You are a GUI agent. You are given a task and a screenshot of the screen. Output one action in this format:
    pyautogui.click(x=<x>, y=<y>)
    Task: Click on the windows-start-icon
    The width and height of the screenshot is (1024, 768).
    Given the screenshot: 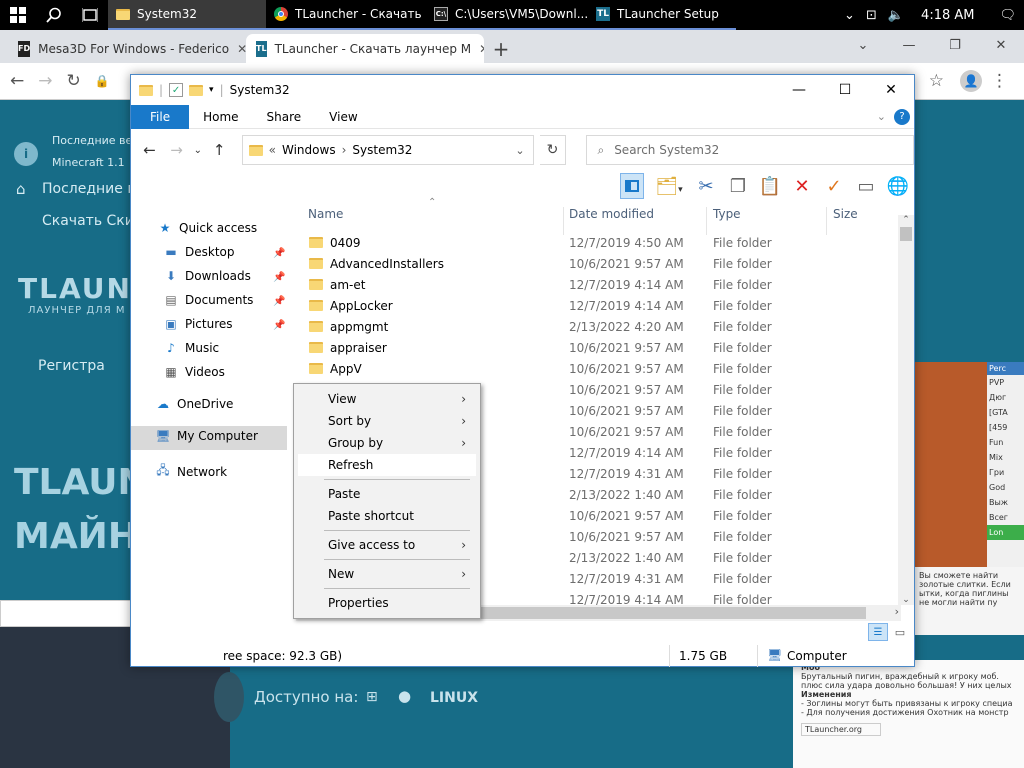 What is the action you would take?
    pyautogui.click(x=18, y=15)
    